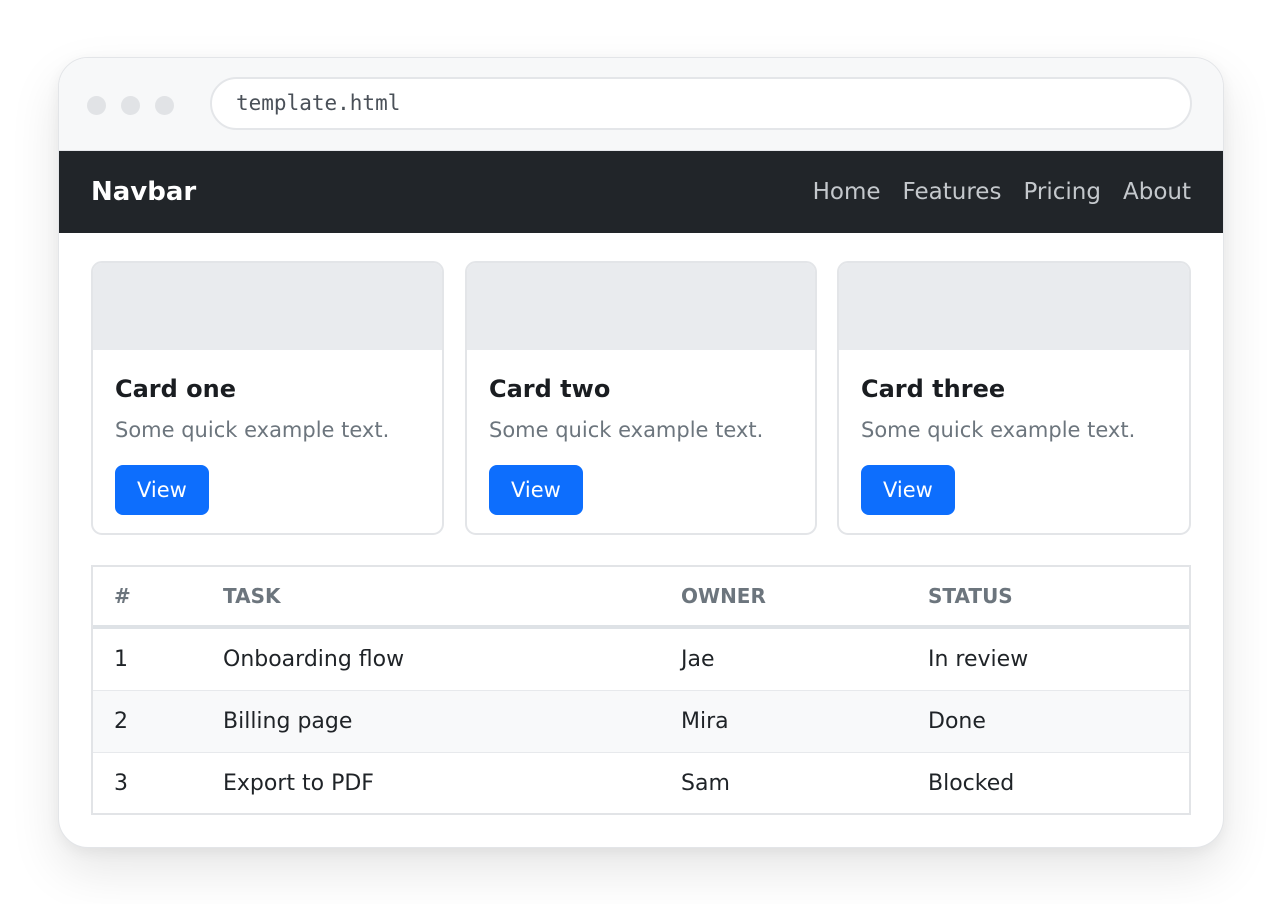 This screenshot has width=1280, height=904. What do you see at coordinates (267, 398) in the screenshot?
I see `card-one: Card one Some quick example text. View` at bounding box center [267, 398].